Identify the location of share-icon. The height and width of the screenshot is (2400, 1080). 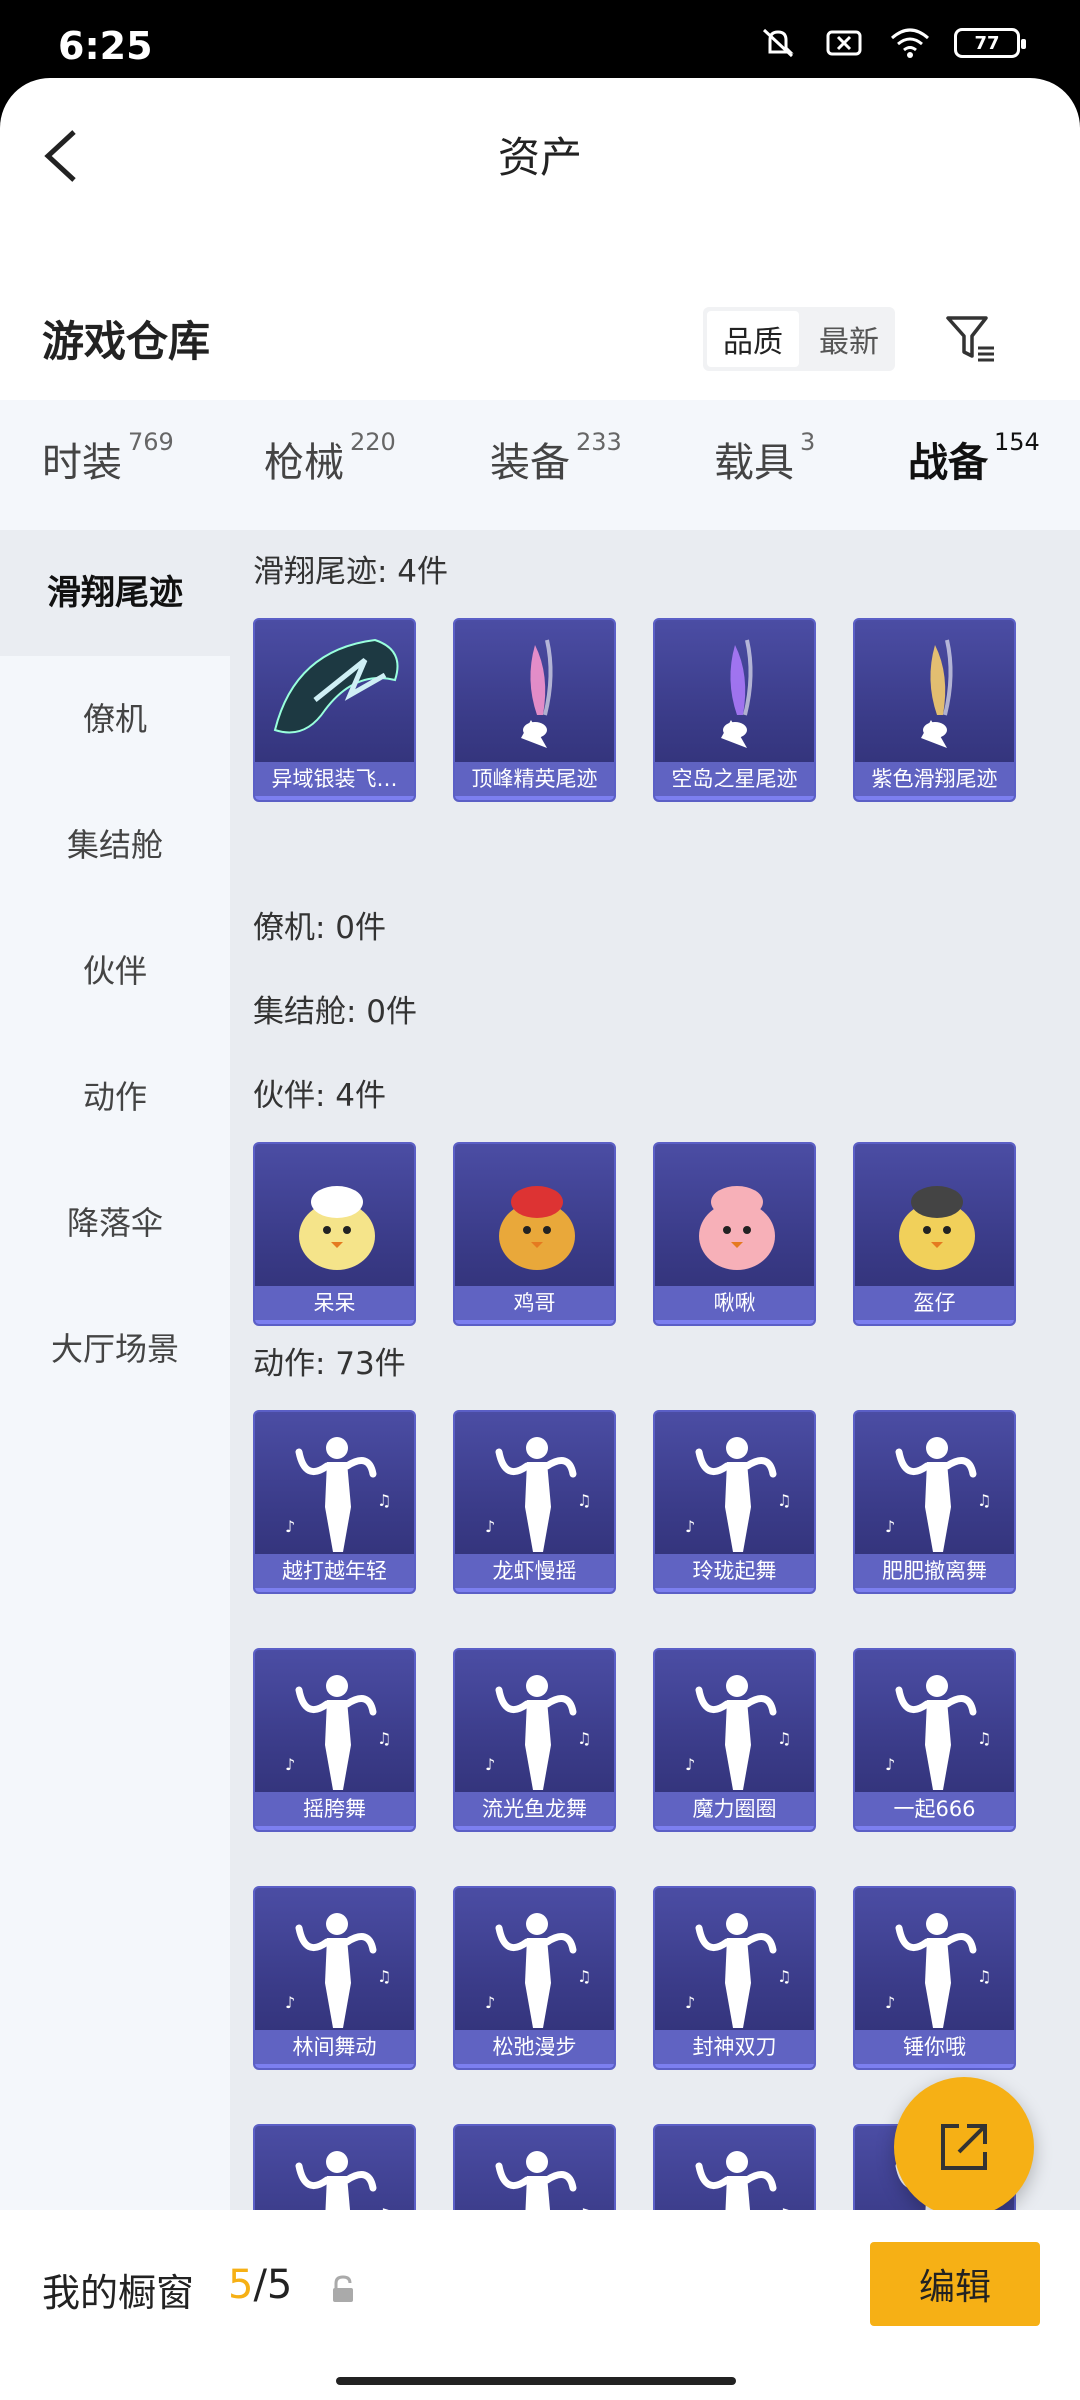
(964, 2147).